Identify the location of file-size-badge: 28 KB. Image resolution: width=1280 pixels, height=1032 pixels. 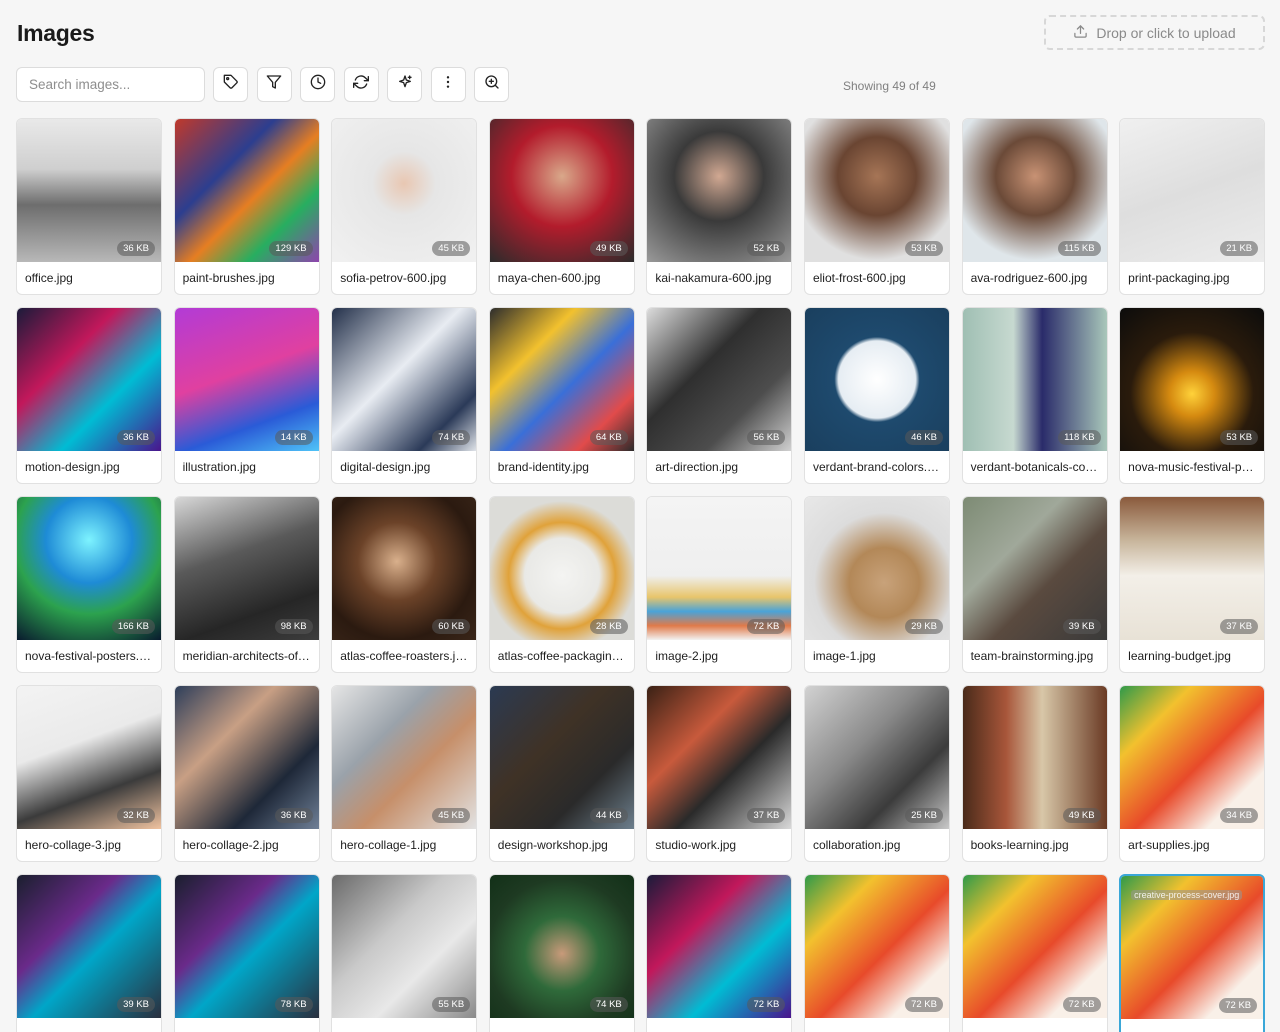
(608, 626).